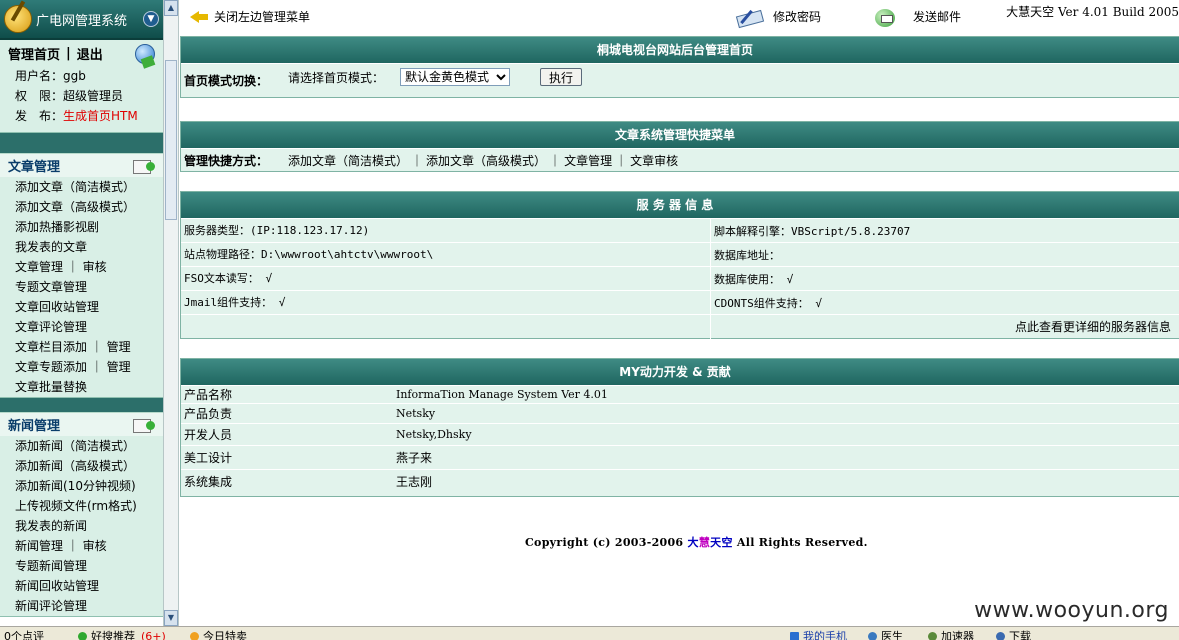  I want to click on doctor-icon, so click(872, 635).